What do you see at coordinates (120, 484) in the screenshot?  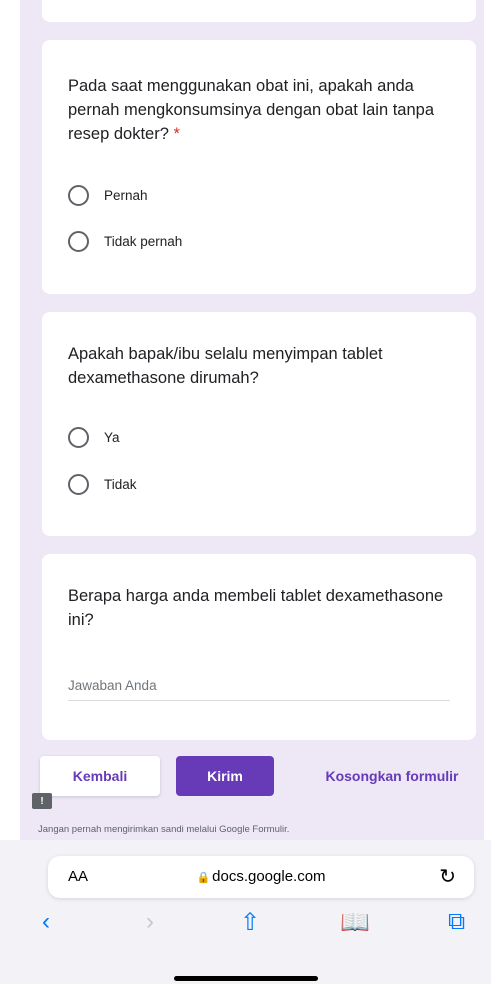 I see `option-label: Tidak` at bounding box center [120, 484].